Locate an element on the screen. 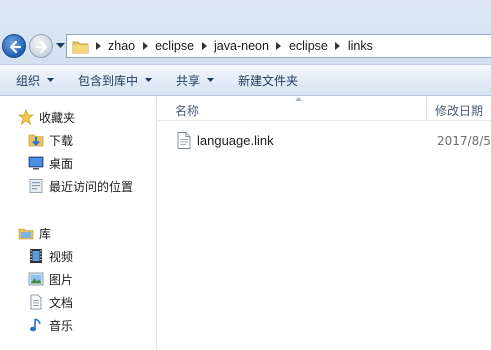 The image size is (491, 350). nav-item-videos: 视频 is located at coordinates (50, 256).